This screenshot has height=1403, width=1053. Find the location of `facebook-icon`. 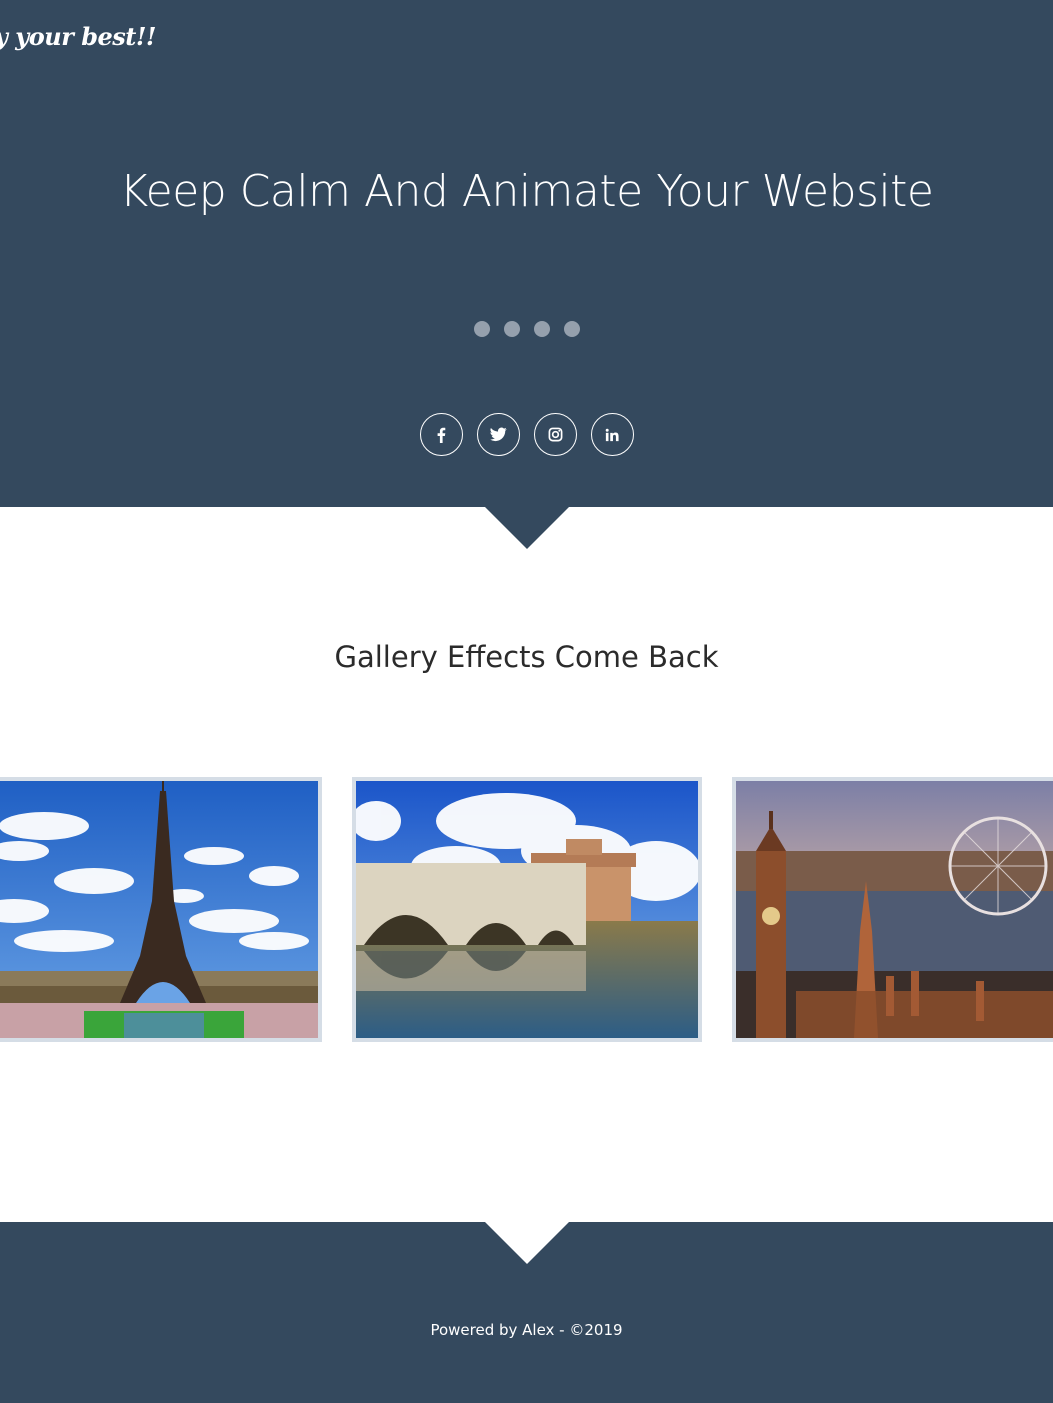

facebook-icon is located at coordinates (441, 435).